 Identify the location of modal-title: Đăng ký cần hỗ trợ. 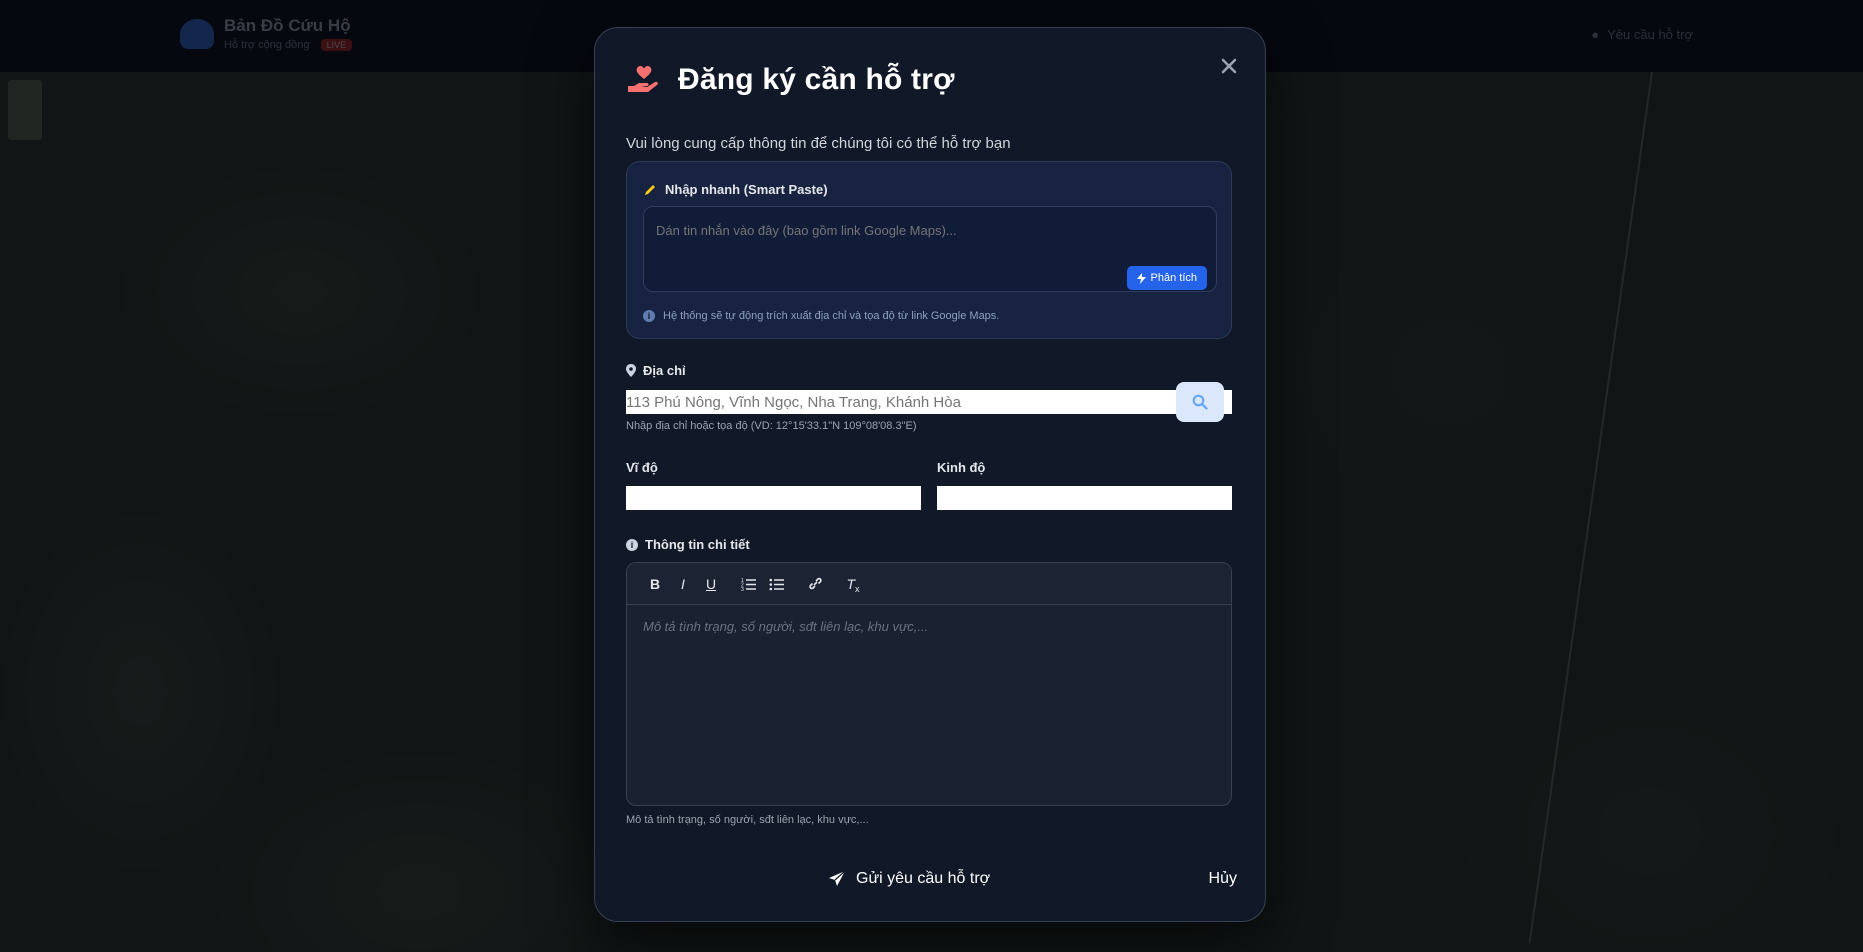
(816, 79).